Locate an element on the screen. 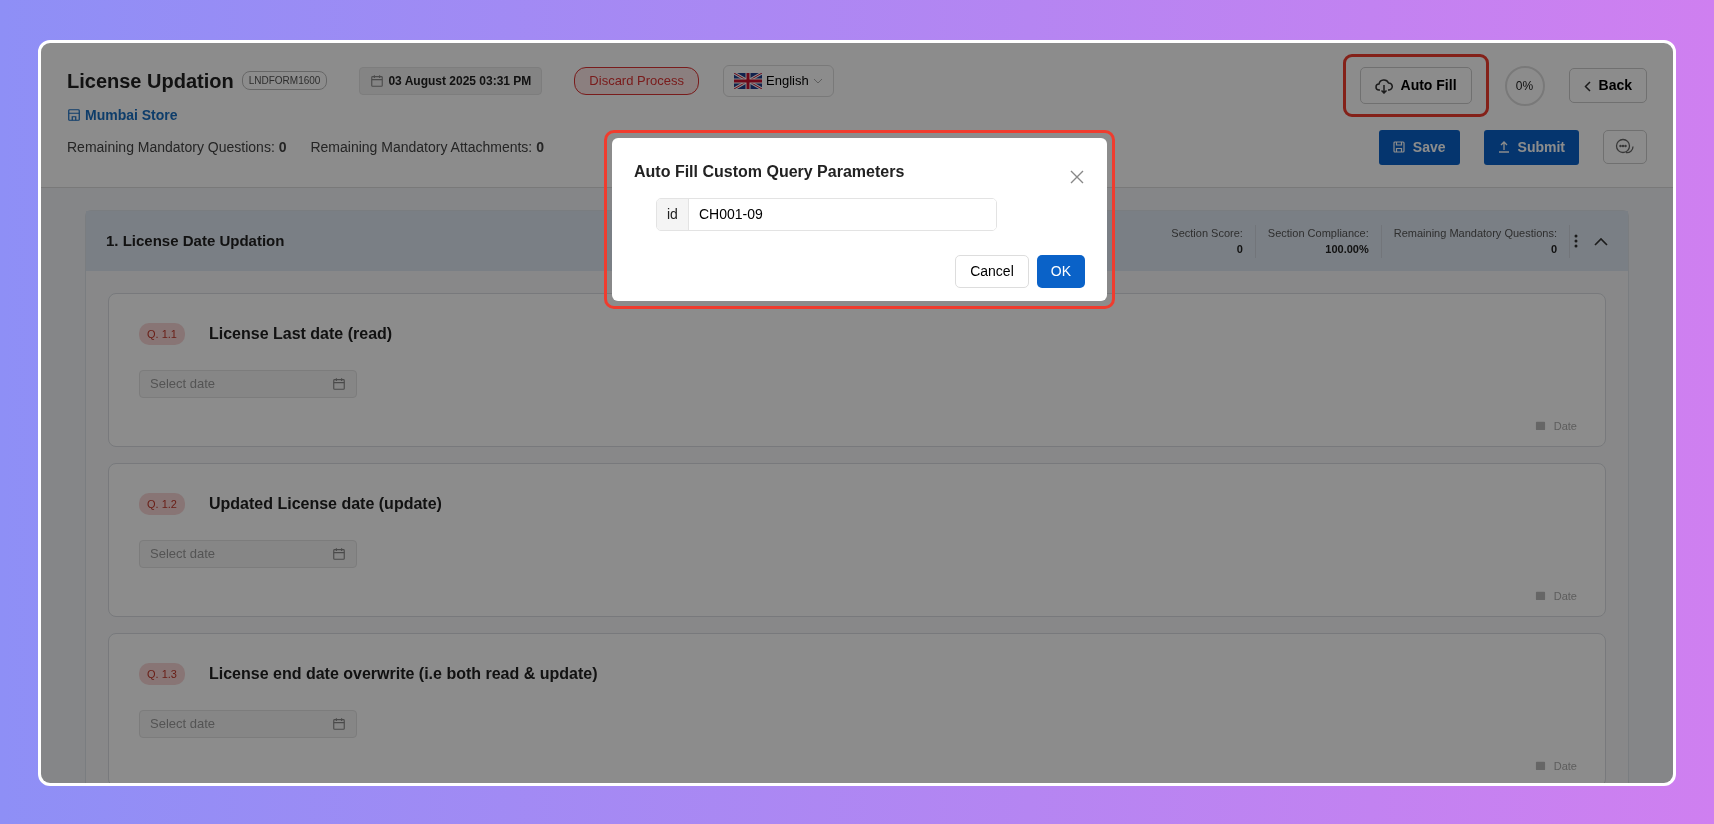 This screenshot has height=824, width=1714. modal-title: Auto Fill Custom Query Parameters is located at coordinates (769, 172).